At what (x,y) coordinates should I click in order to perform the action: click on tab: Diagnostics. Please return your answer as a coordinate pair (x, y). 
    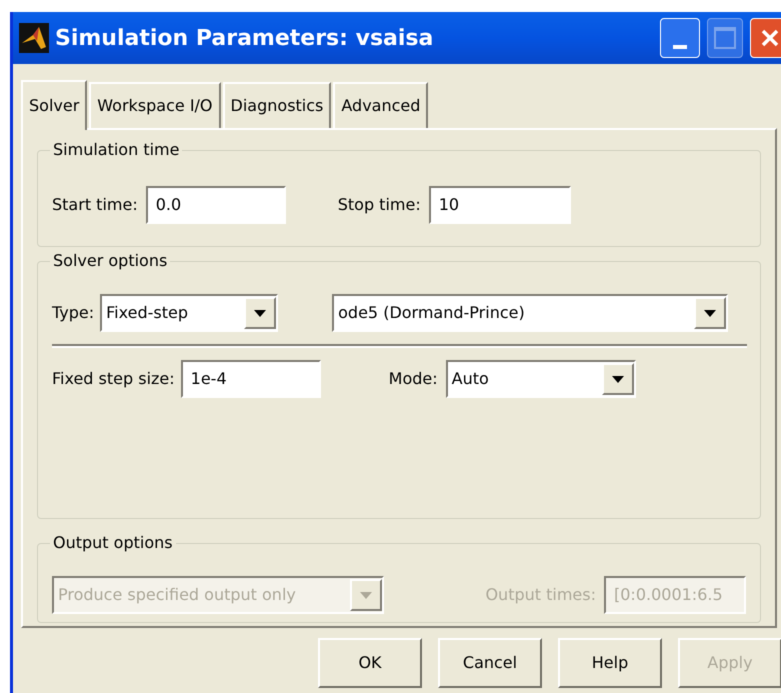
    Looking at the image, I should click on (277, 105).